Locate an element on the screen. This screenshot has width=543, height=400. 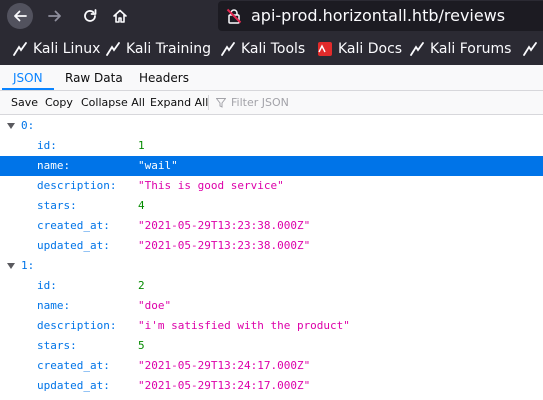
json-property-row: created_at: "2021-05-29T13:23:38.000Z" is located at coordinates (271, 226).